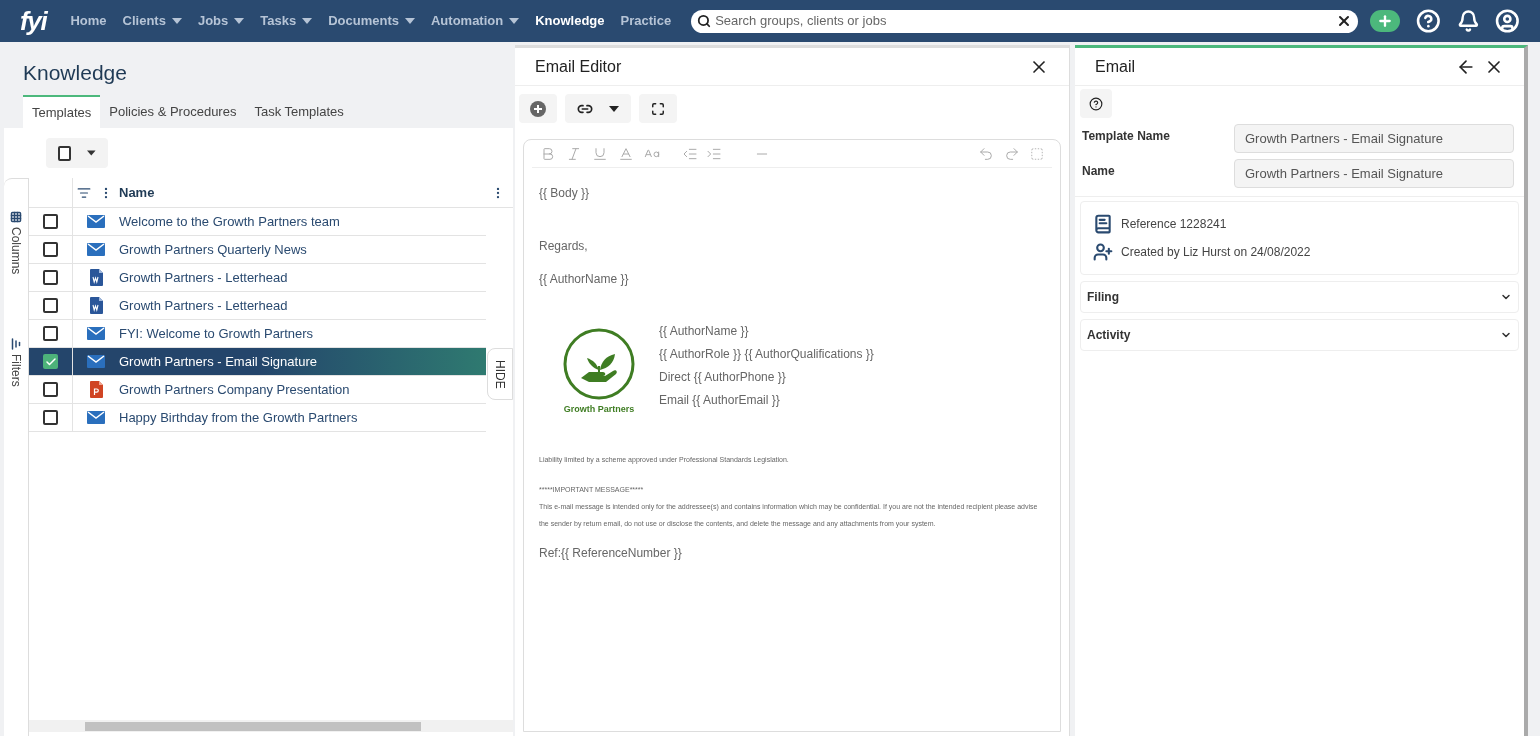 The width and height of the screenshot is (1540, 736). Describe the element at coordinates (238, 417) in the screenshot. I see `template-name: Happy Birthday from the Growth Partners` at that location.